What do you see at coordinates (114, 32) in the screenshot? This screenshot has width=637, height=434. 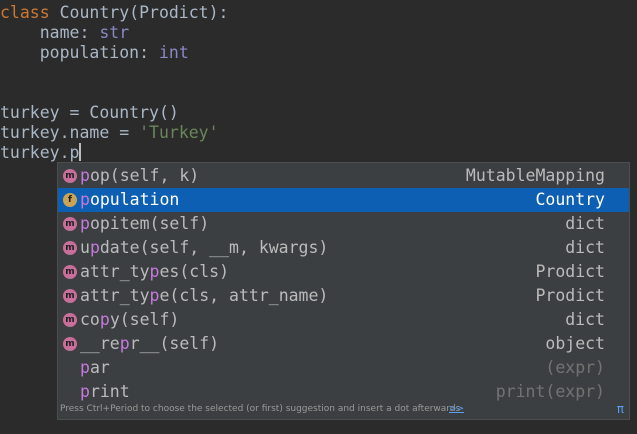 I see `type-str: str` at bounding box center [114, 32].